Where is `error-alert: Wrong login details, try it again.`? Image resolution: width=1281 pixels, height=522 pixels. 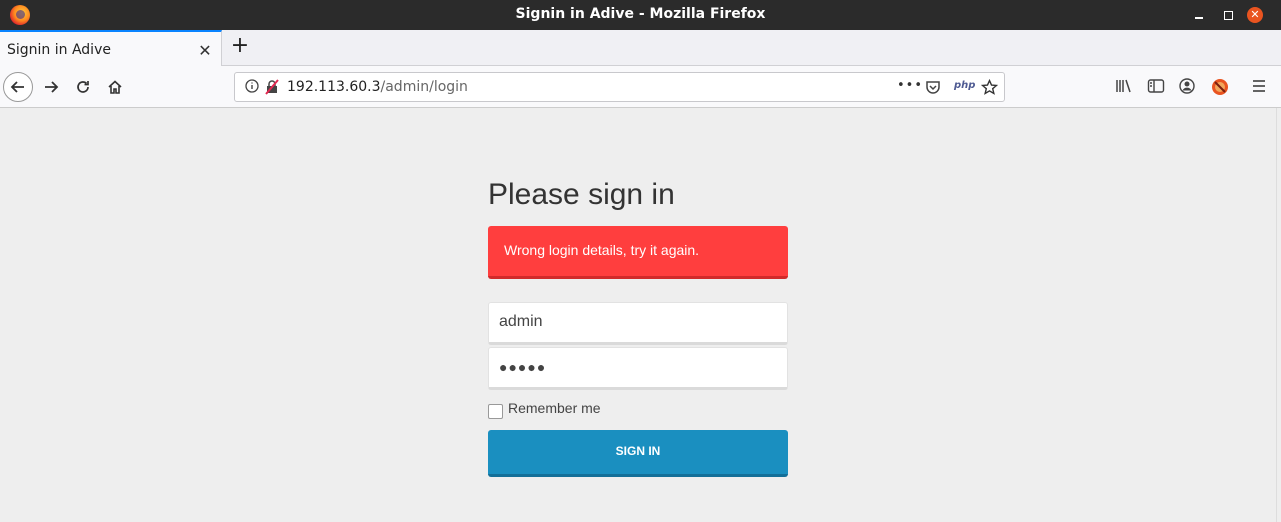
error-alert: Wrong login details, try it again. is located at coordinates (638, 252).